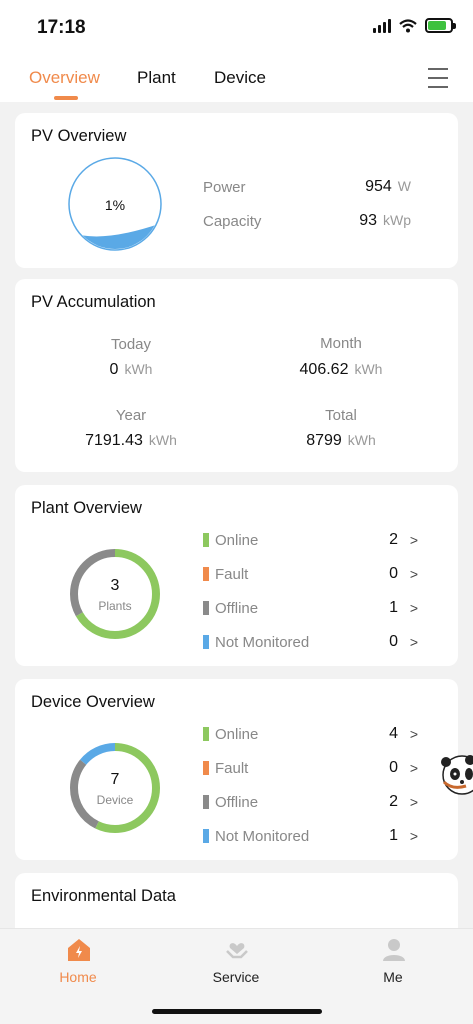 The width and height of the screenshot is (473, 1024). I want to click on year-unit: kWh, so click(162, 440).